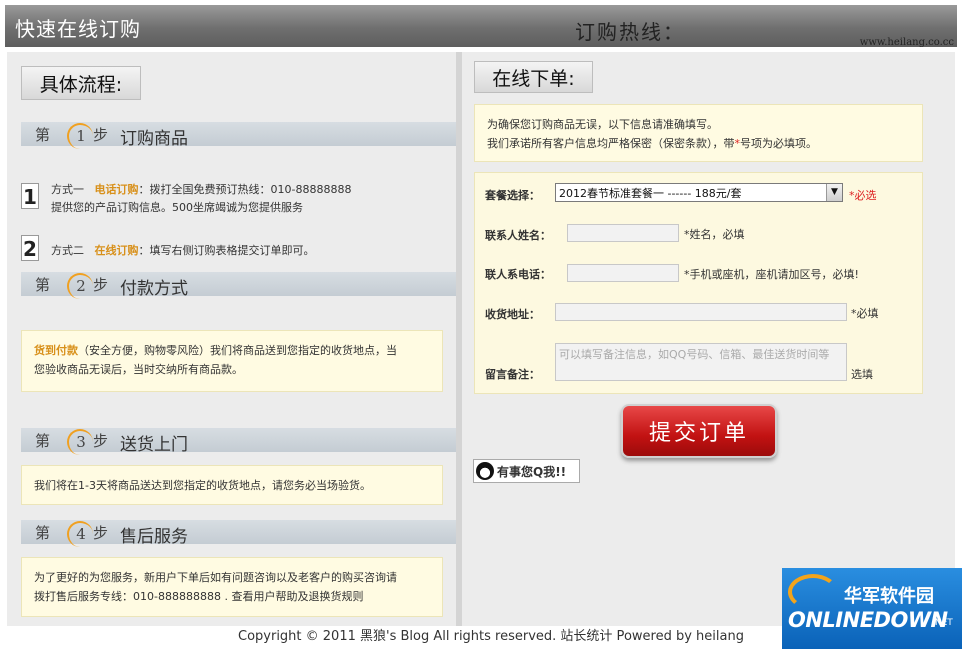  What do you see at coordinates (699, 431) in the screenshot?
I see `submit-order-button: 提交订单` at bounding box center [699, 431].